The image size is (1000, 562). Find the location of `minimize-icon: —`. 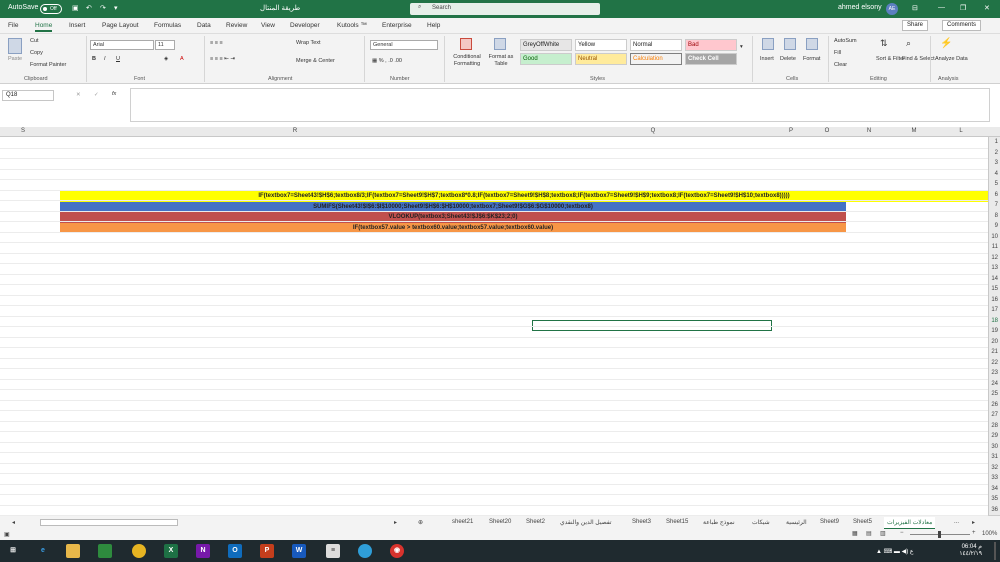

minimize-icon: — is located at coordinates (941, 7).